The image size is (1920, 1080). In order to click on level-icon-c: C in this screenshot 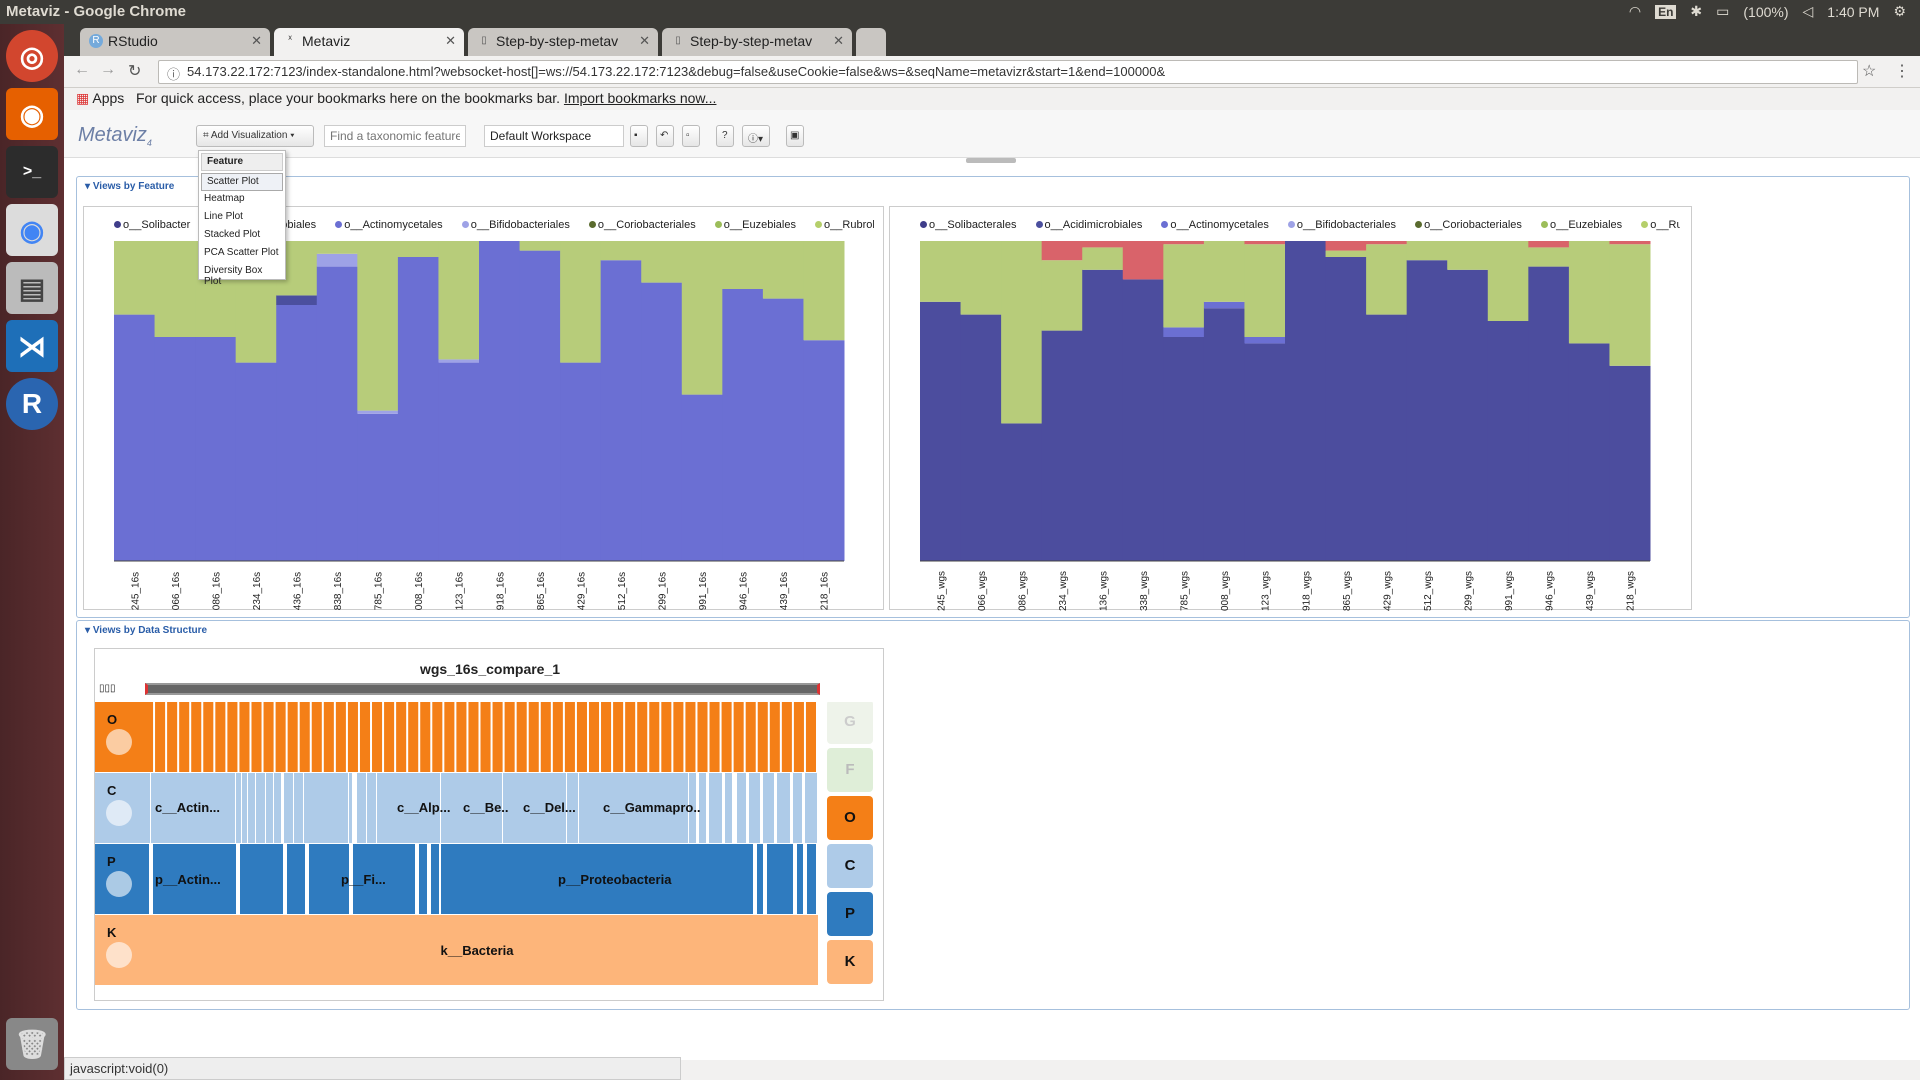, I will do `click(119, 808)`.